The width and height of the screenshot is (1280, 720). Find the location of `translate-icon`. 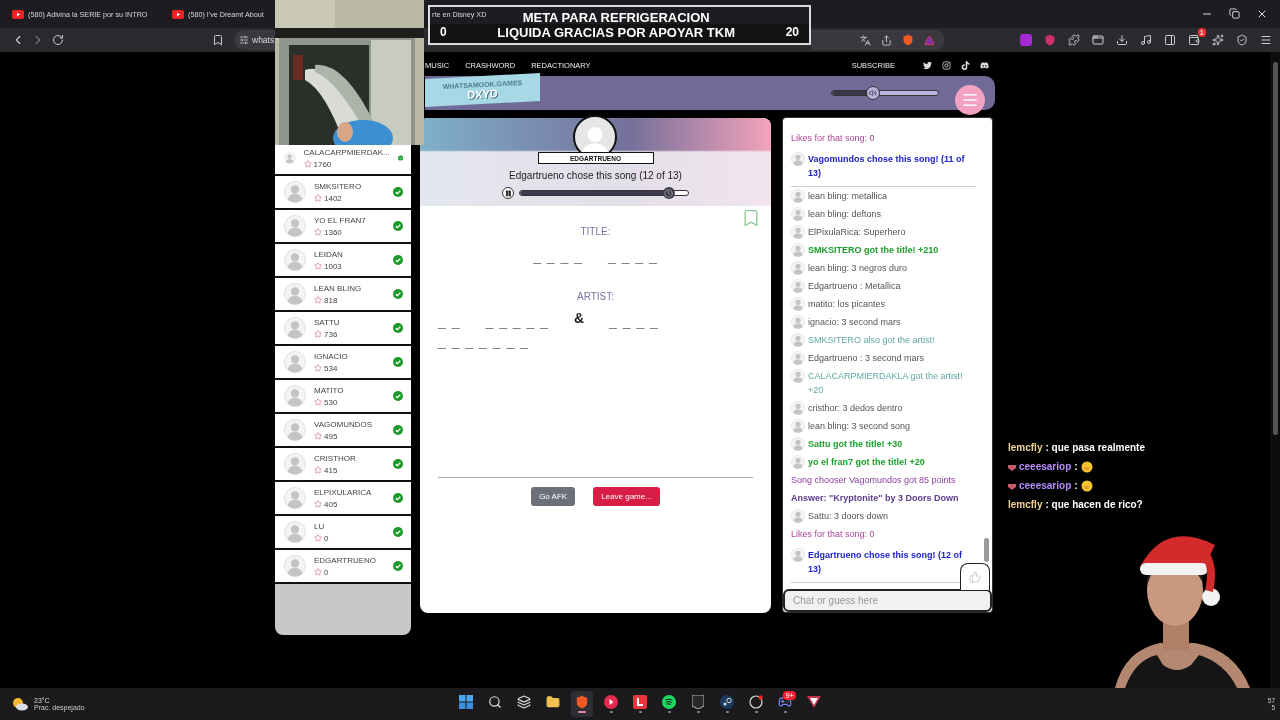

translate-icon is located at coordinates (865, 40).